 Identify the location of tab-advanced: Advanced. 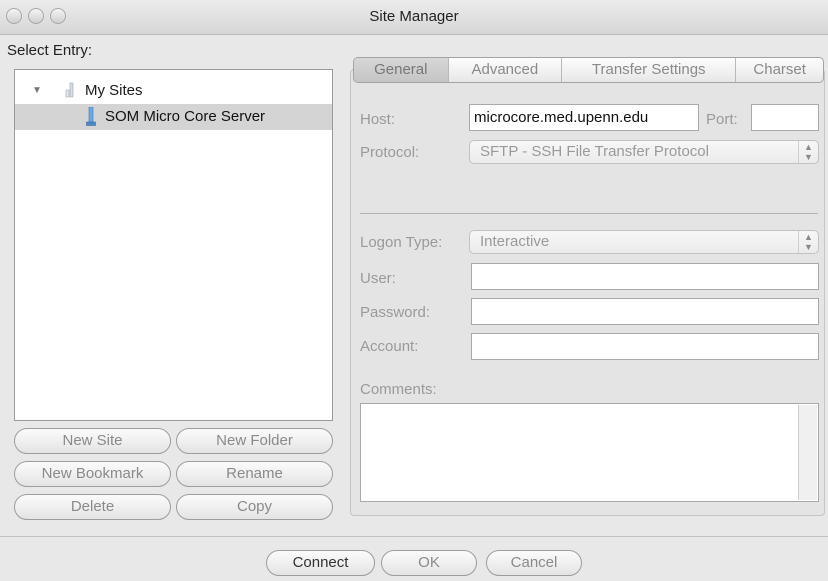
(506, 70).